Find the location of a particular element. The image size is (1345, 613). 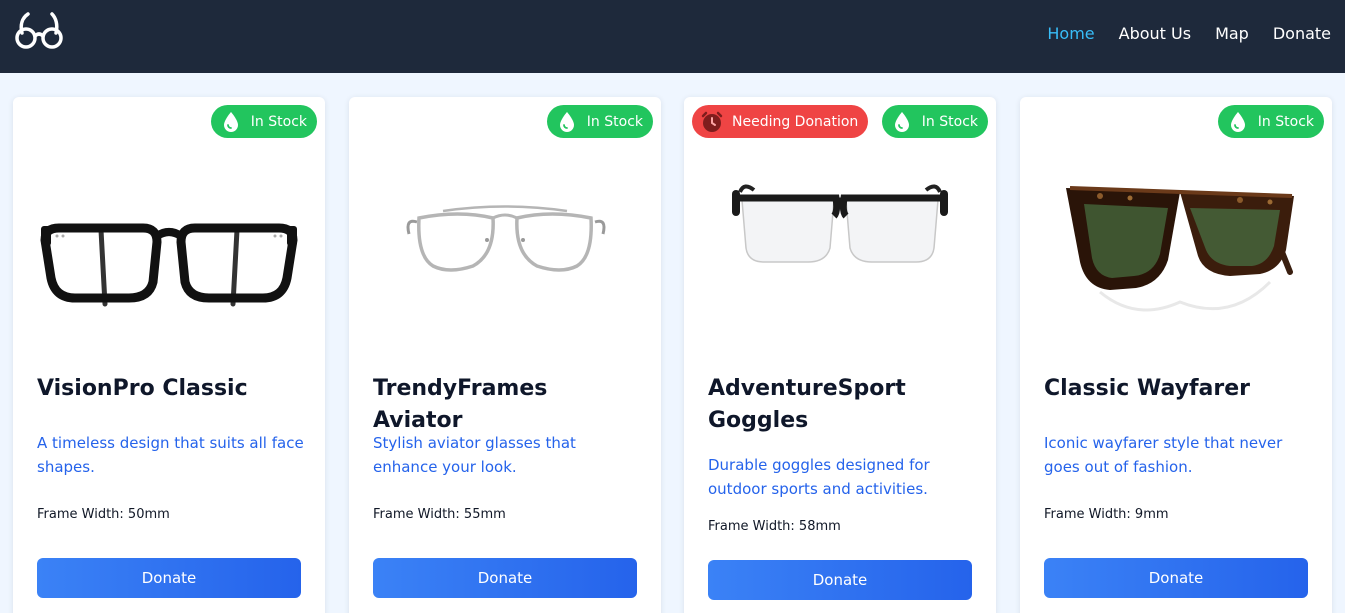

black-square-glasses-icon is located at coordinates (169, 254).